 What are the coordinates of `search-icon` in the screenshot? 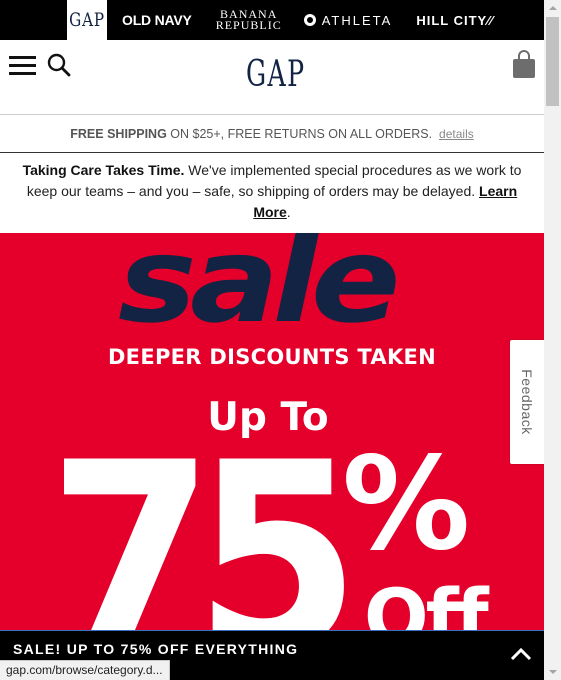 It's located at (59, 65).